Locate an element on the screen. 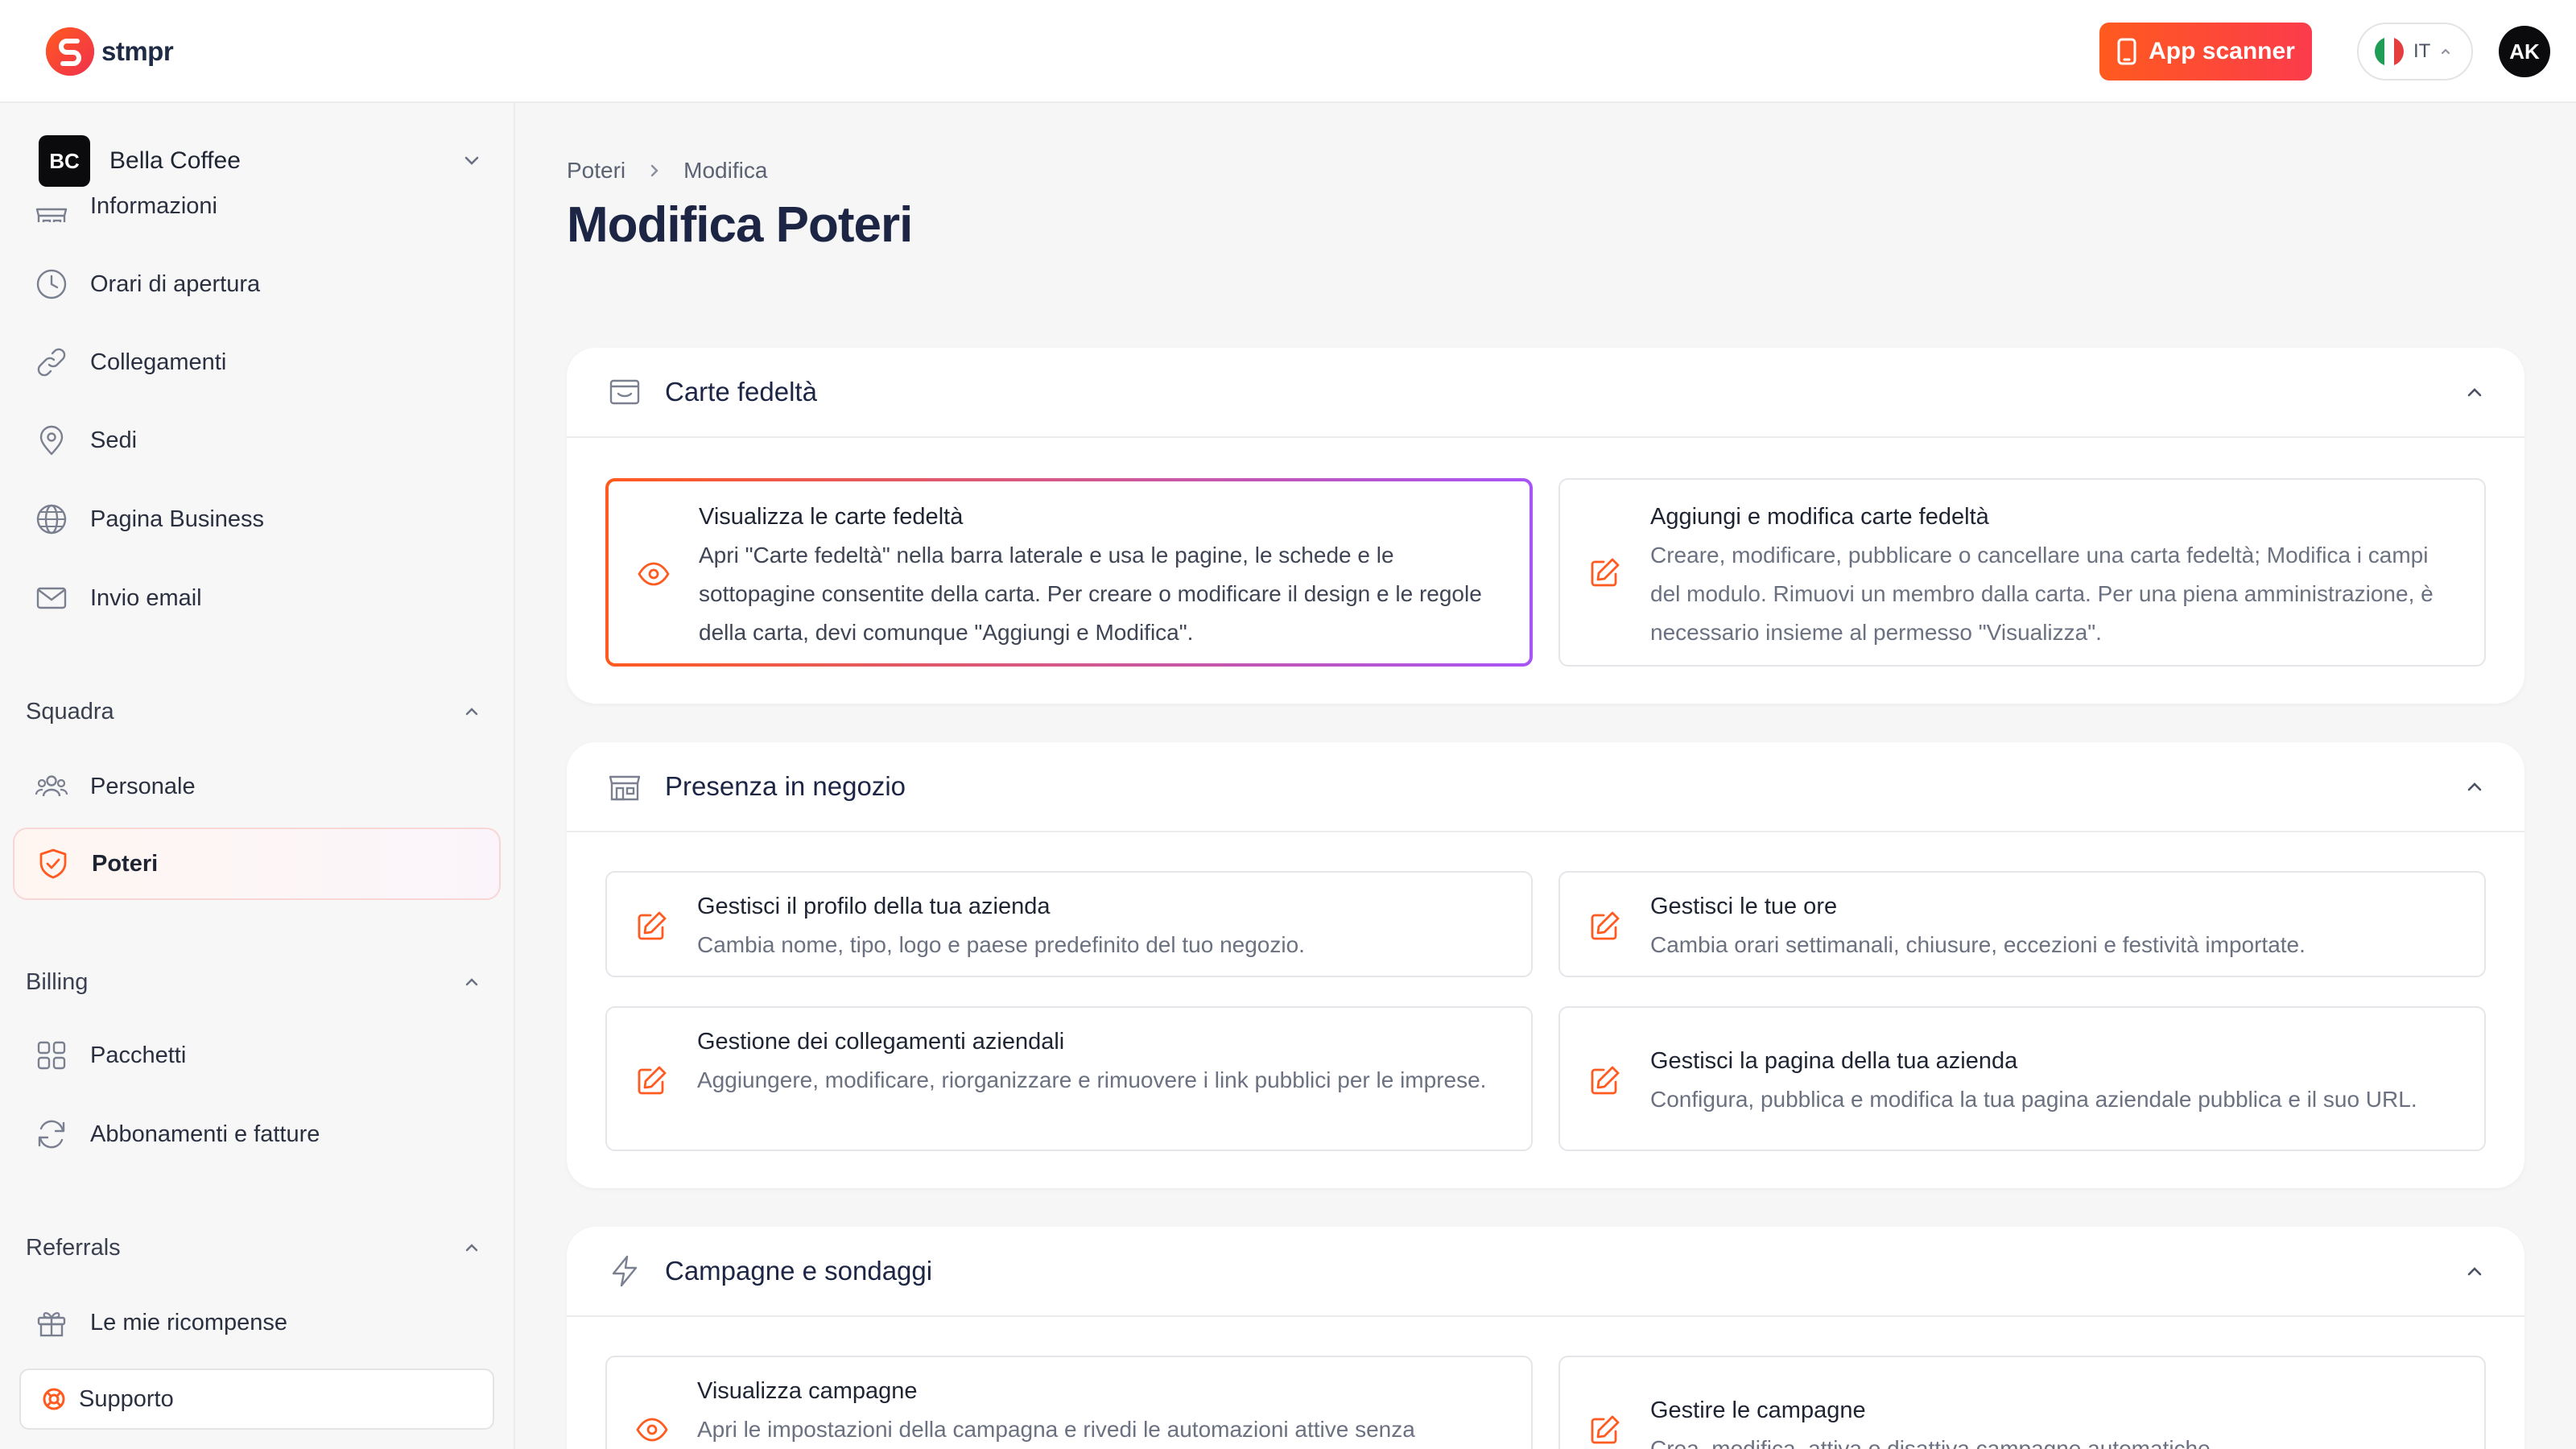 Image resolution: width=2576 pixels, height=1449 pixels. group-title: Presenza in negozio is located at coordinates (785, 786).